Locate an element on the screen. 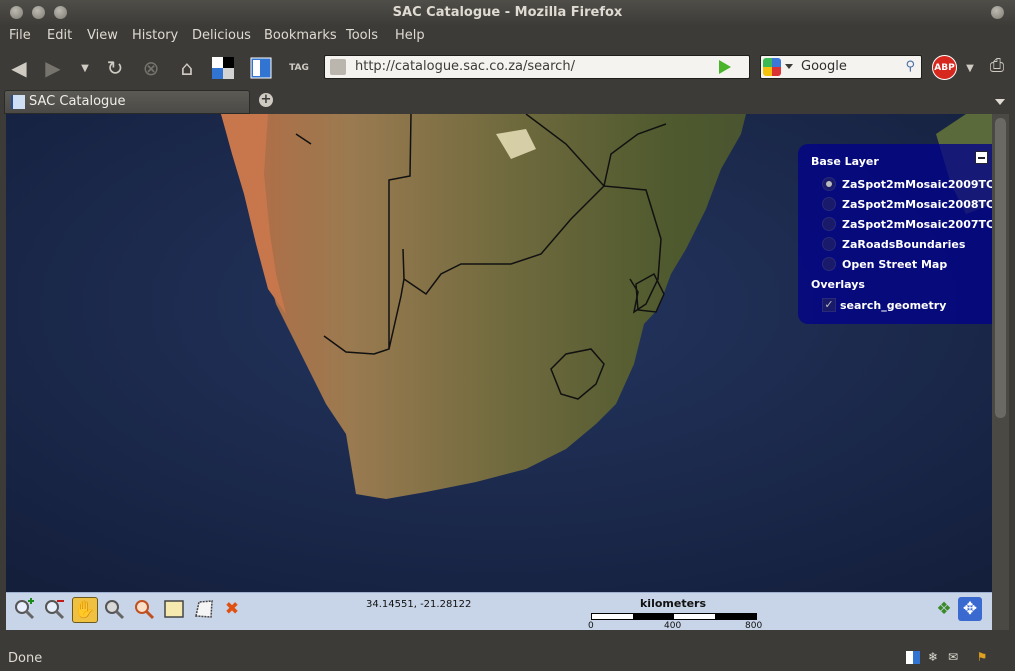 The height and width of the screenshot is (671, 1015). tag-icon: TAG is located at coordinates (299, 68).